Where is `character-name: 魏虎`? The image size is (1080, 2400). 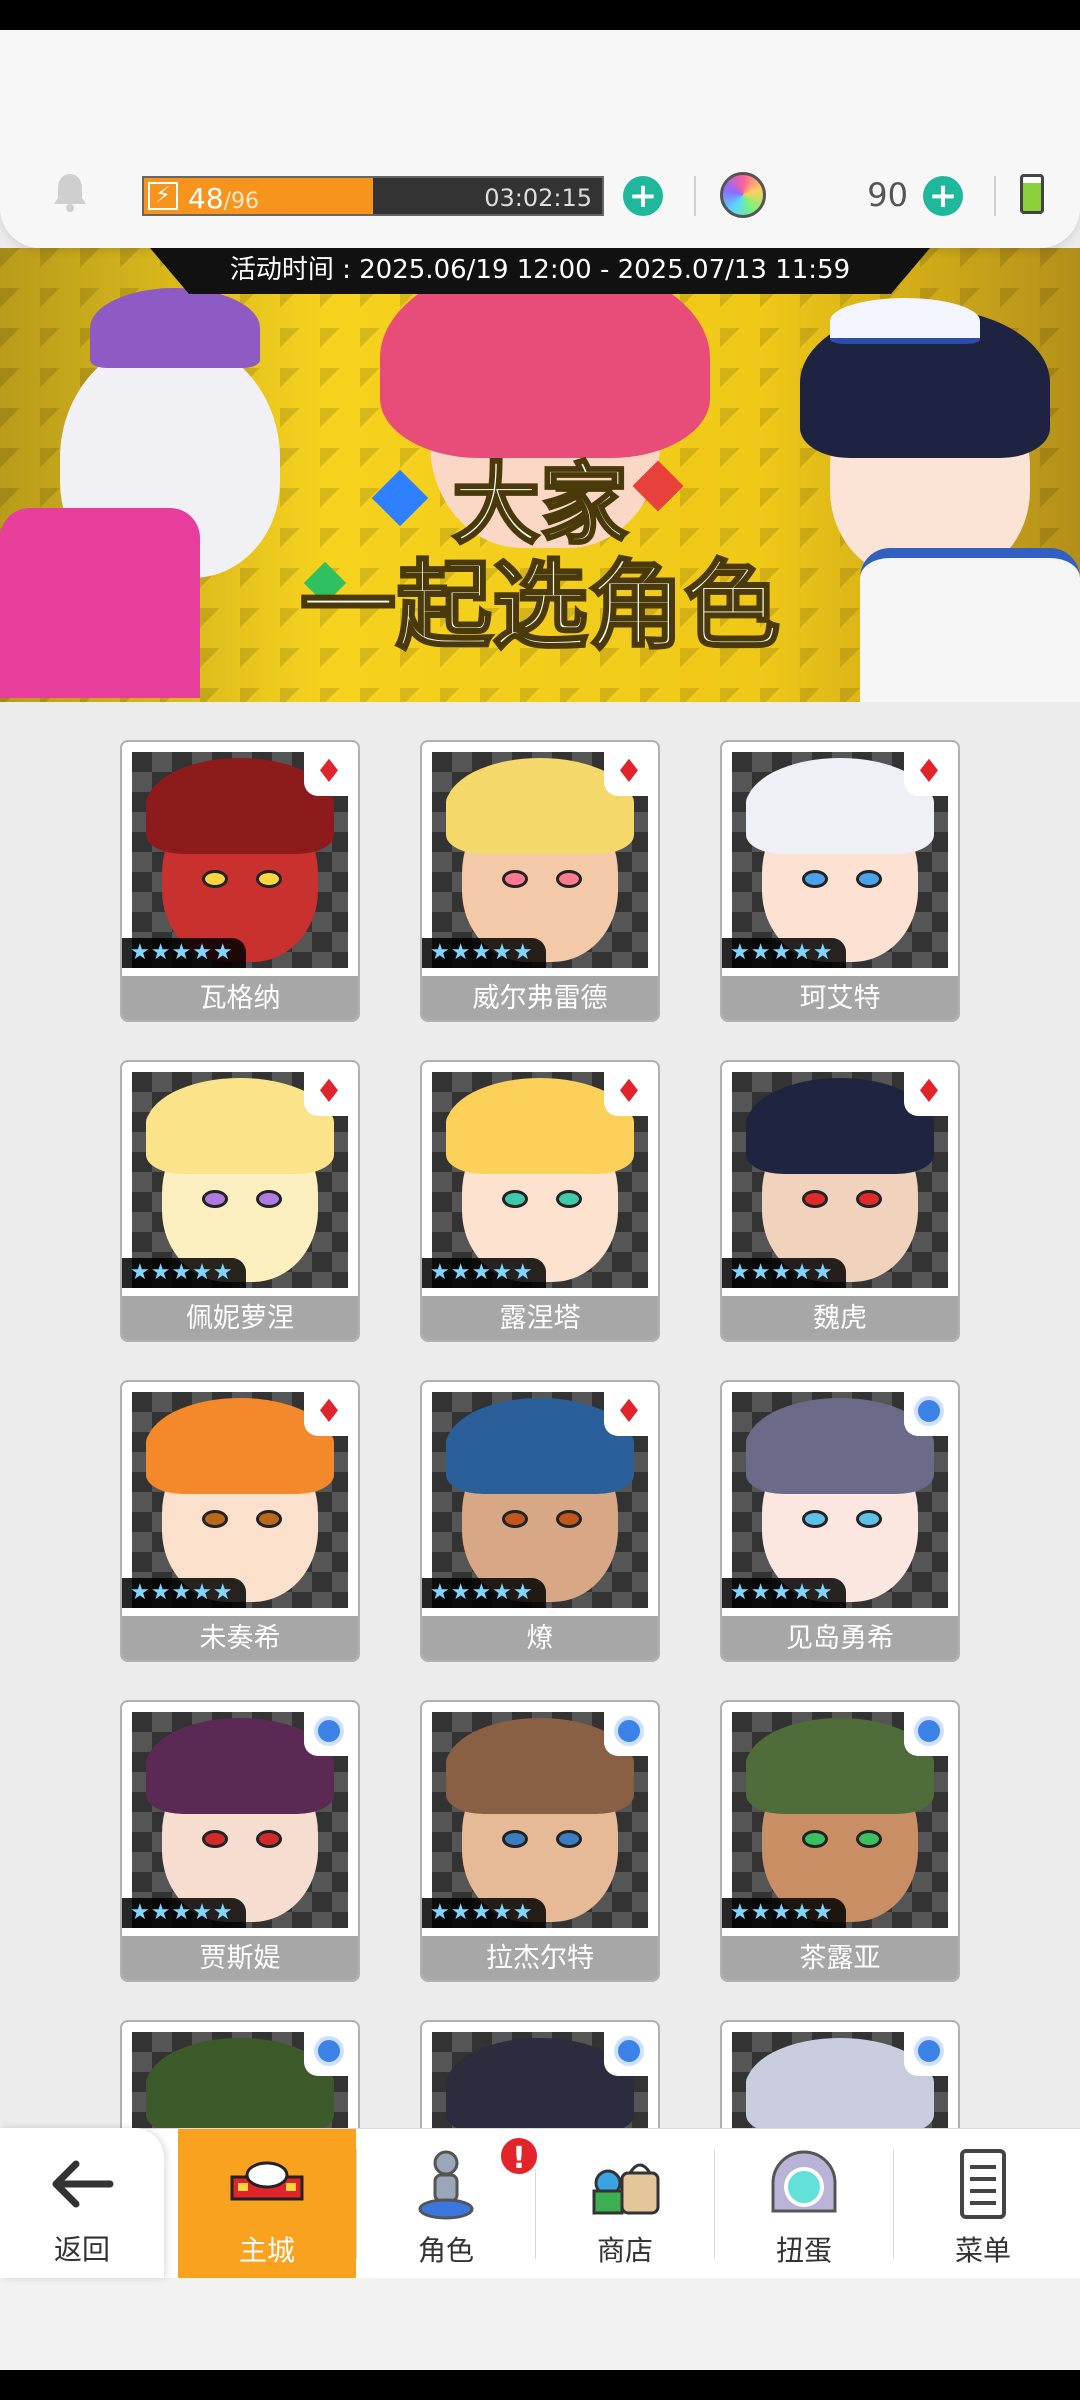
character-name: 魏虎 is located at coordinates (840, 1318).